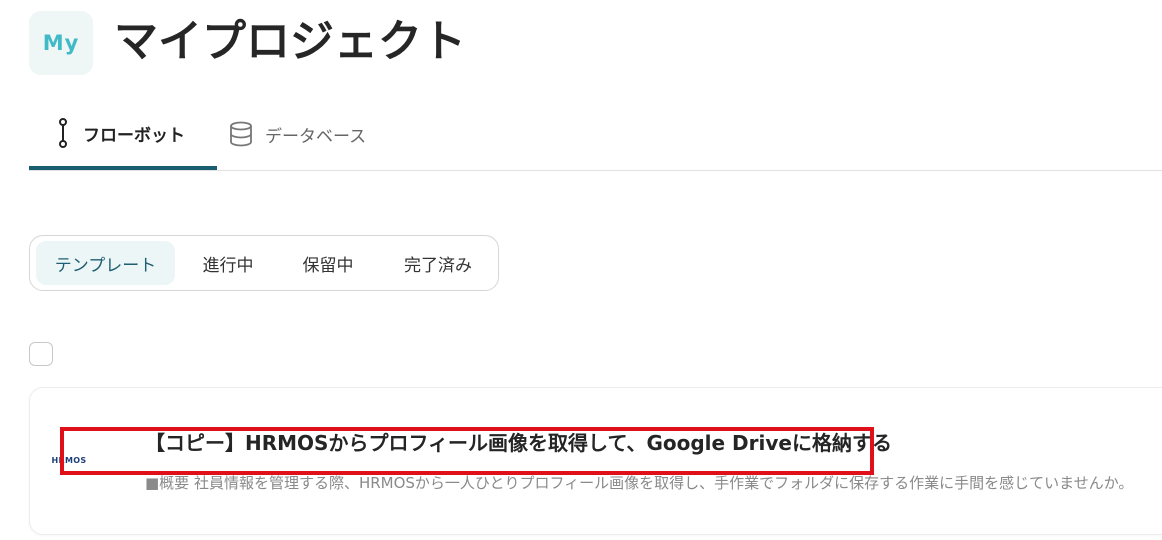 Image resolution: width=1162 pixels, height=540 pixels. What do you see at coordinates (316, 136) in the screenshot?
I see `tab-label: データベース` at bounding box center [316, 136].